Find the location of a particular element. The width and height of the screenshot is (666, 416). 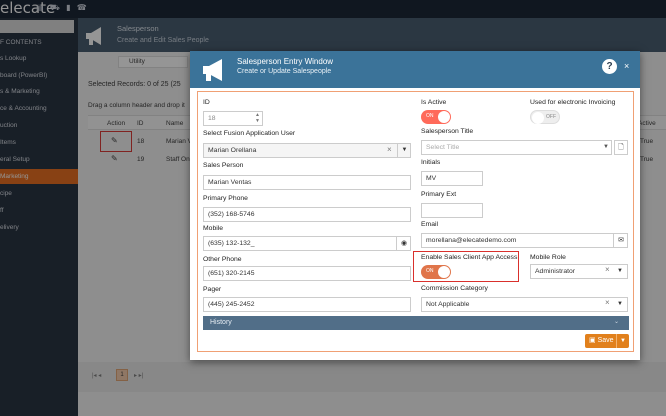

history-panel-header: History is located at coordinates (416, 323).